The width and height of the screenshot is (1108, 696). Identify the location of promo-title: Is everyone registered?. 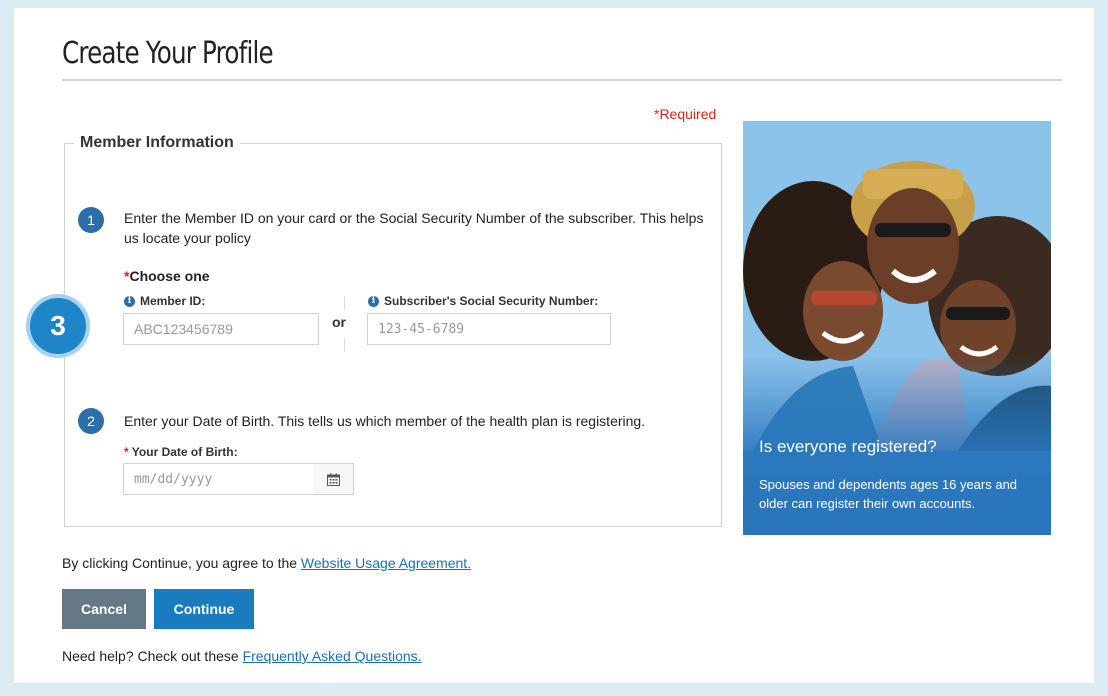
(848, 446).